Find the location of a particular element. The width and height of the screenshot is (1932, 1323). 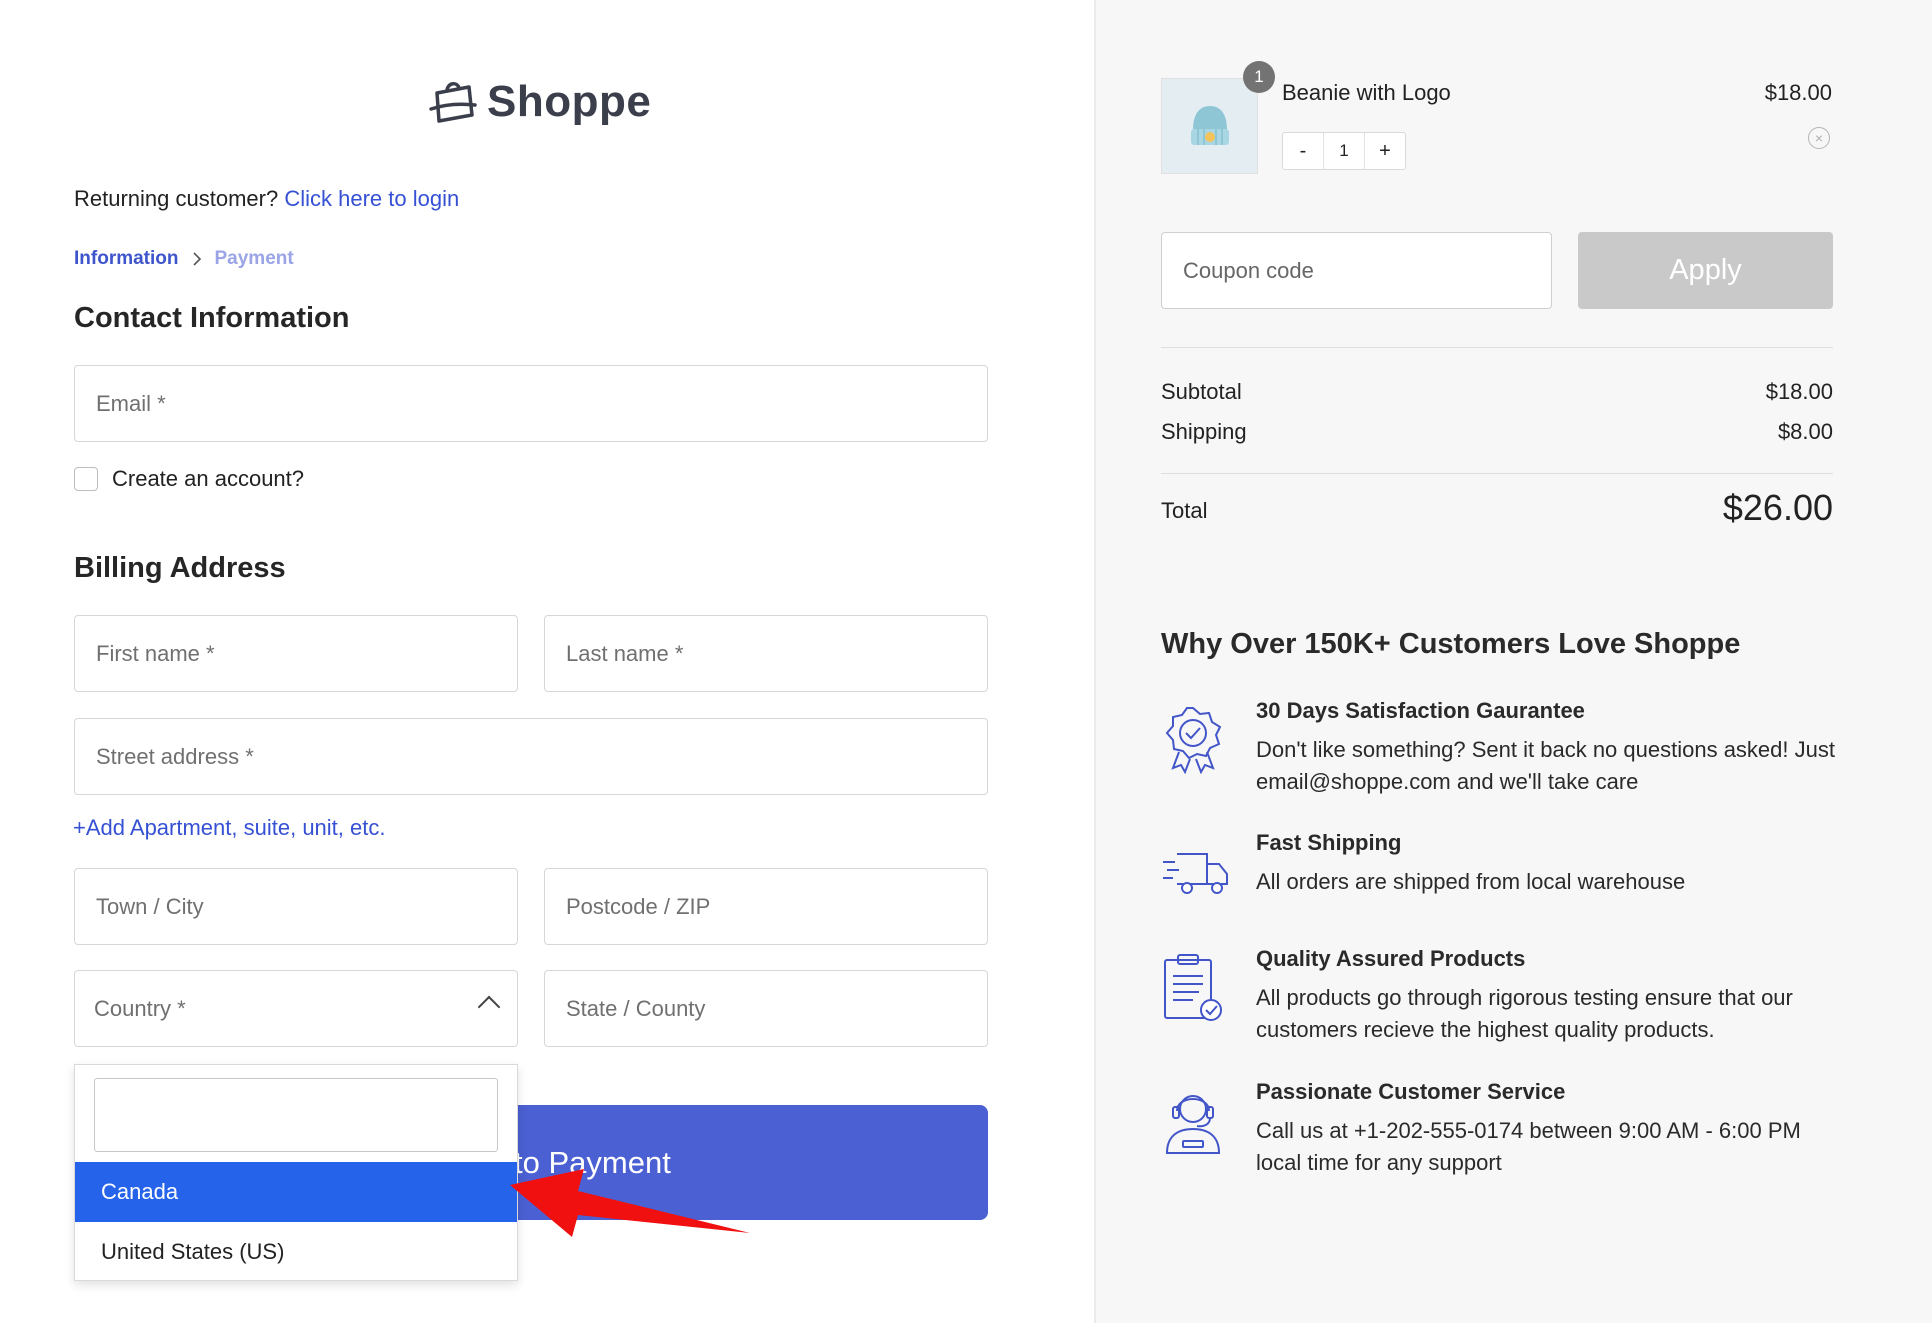

create-account-row: Create an account? is located at coordinates (189, 479).